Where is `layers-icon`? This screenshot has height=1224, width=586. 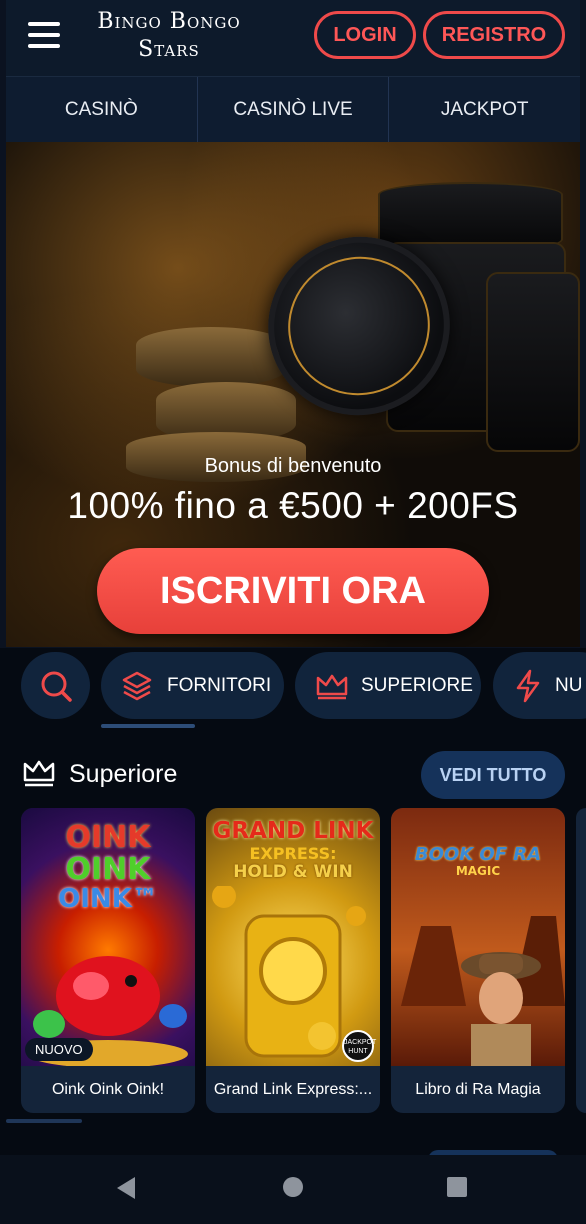
layers-icon is located at coordinates (137, 685).